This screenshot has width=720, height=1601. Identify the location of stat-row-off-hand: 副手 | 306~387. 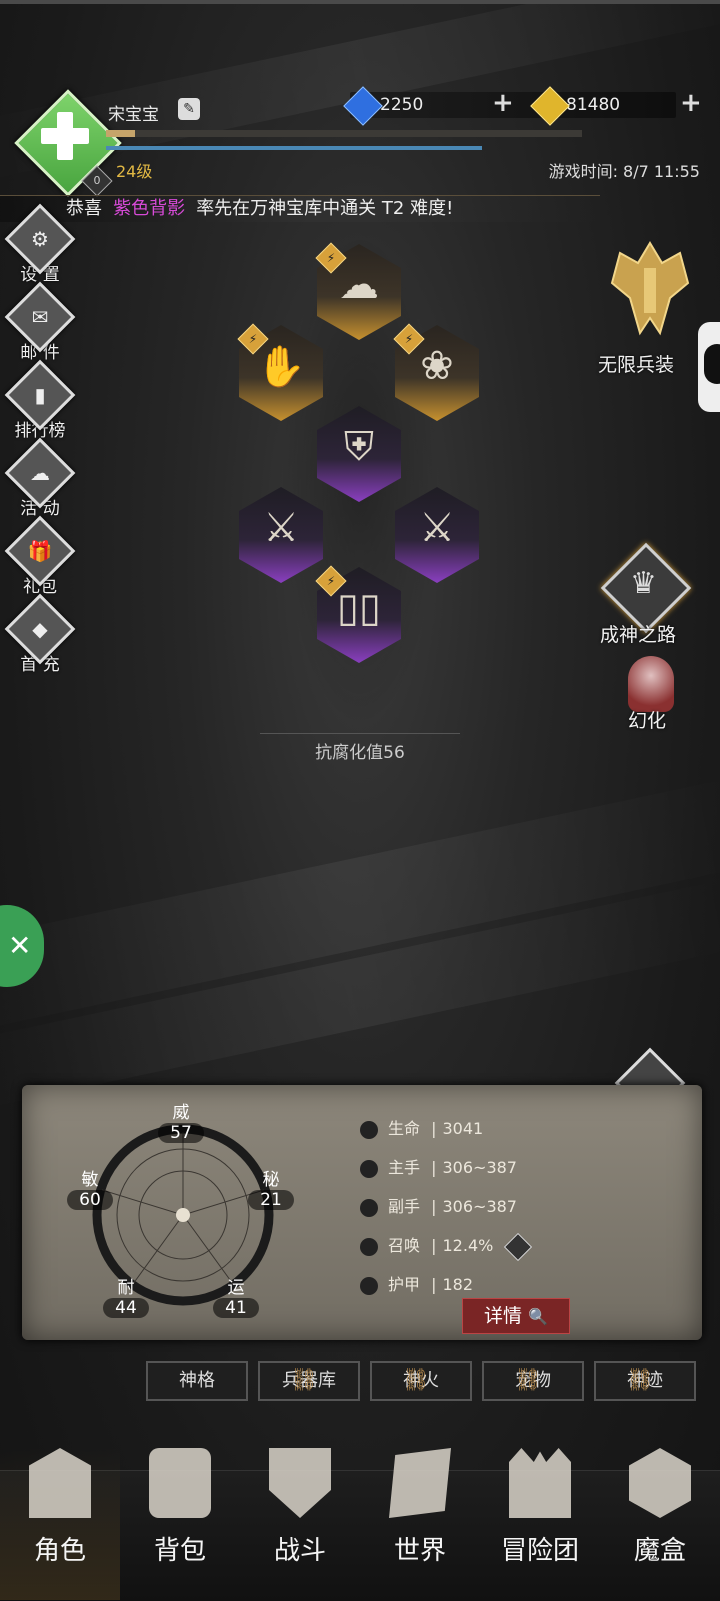
(438, 1205).